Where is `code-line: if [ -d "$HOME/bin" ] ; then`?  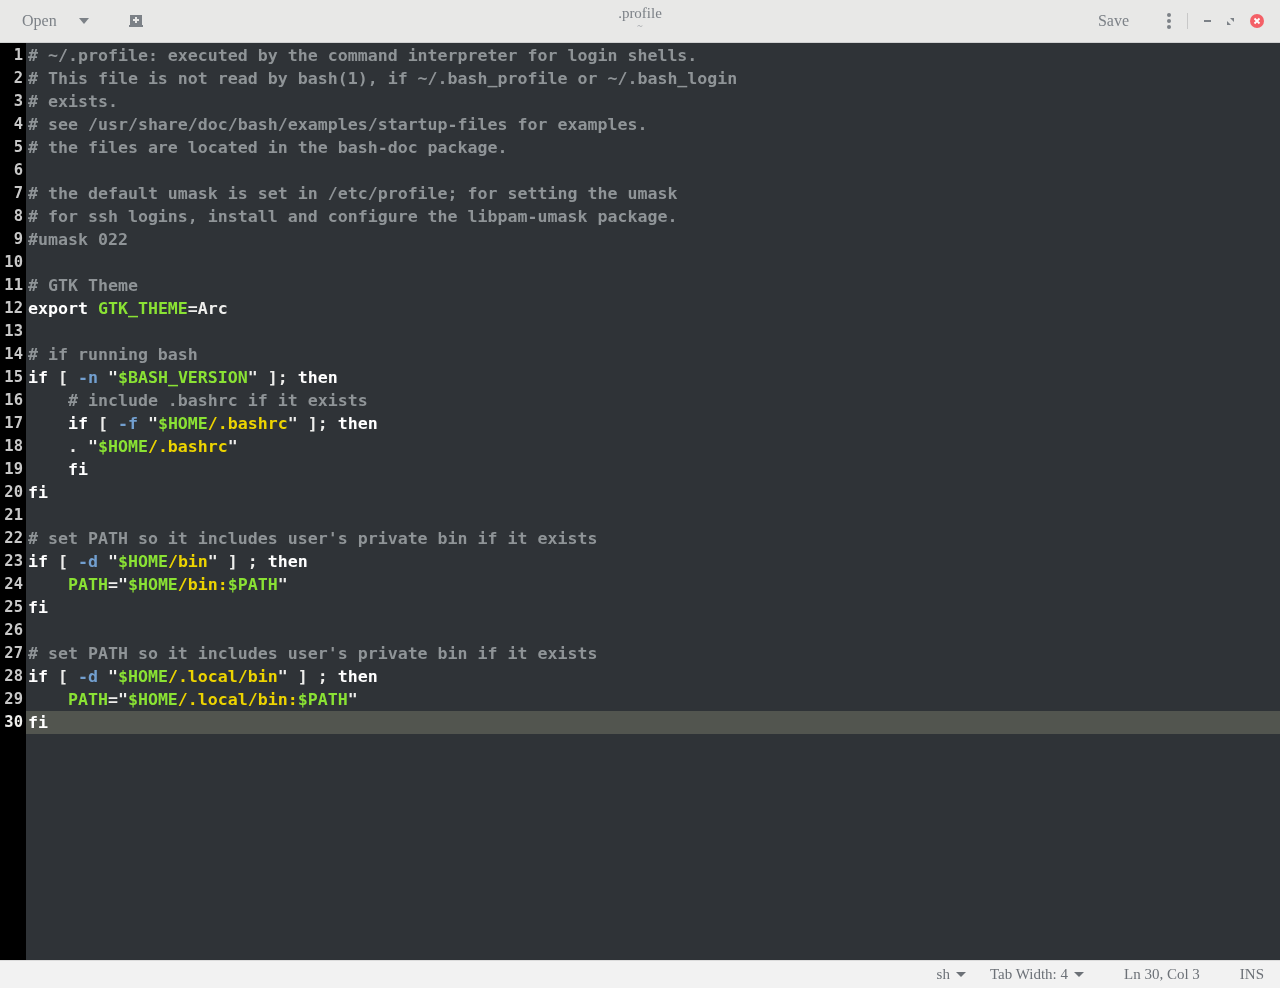
code-line: if [ -d "$HOME/bin" ] ; then is located at coordinates (168, 561).